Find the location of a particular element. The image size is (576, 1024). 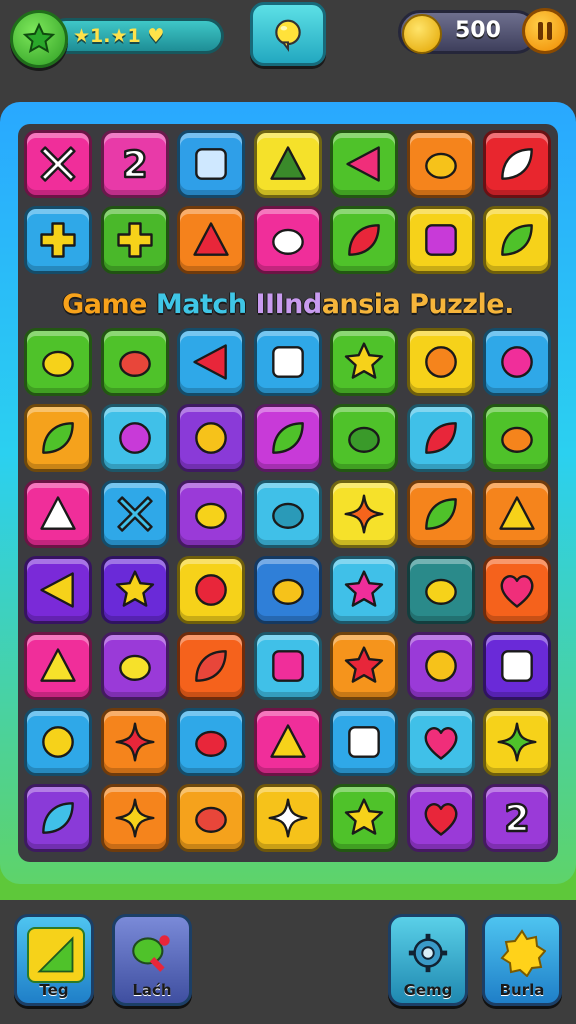

sun-badge-icon is located at coordinates (522, 953).